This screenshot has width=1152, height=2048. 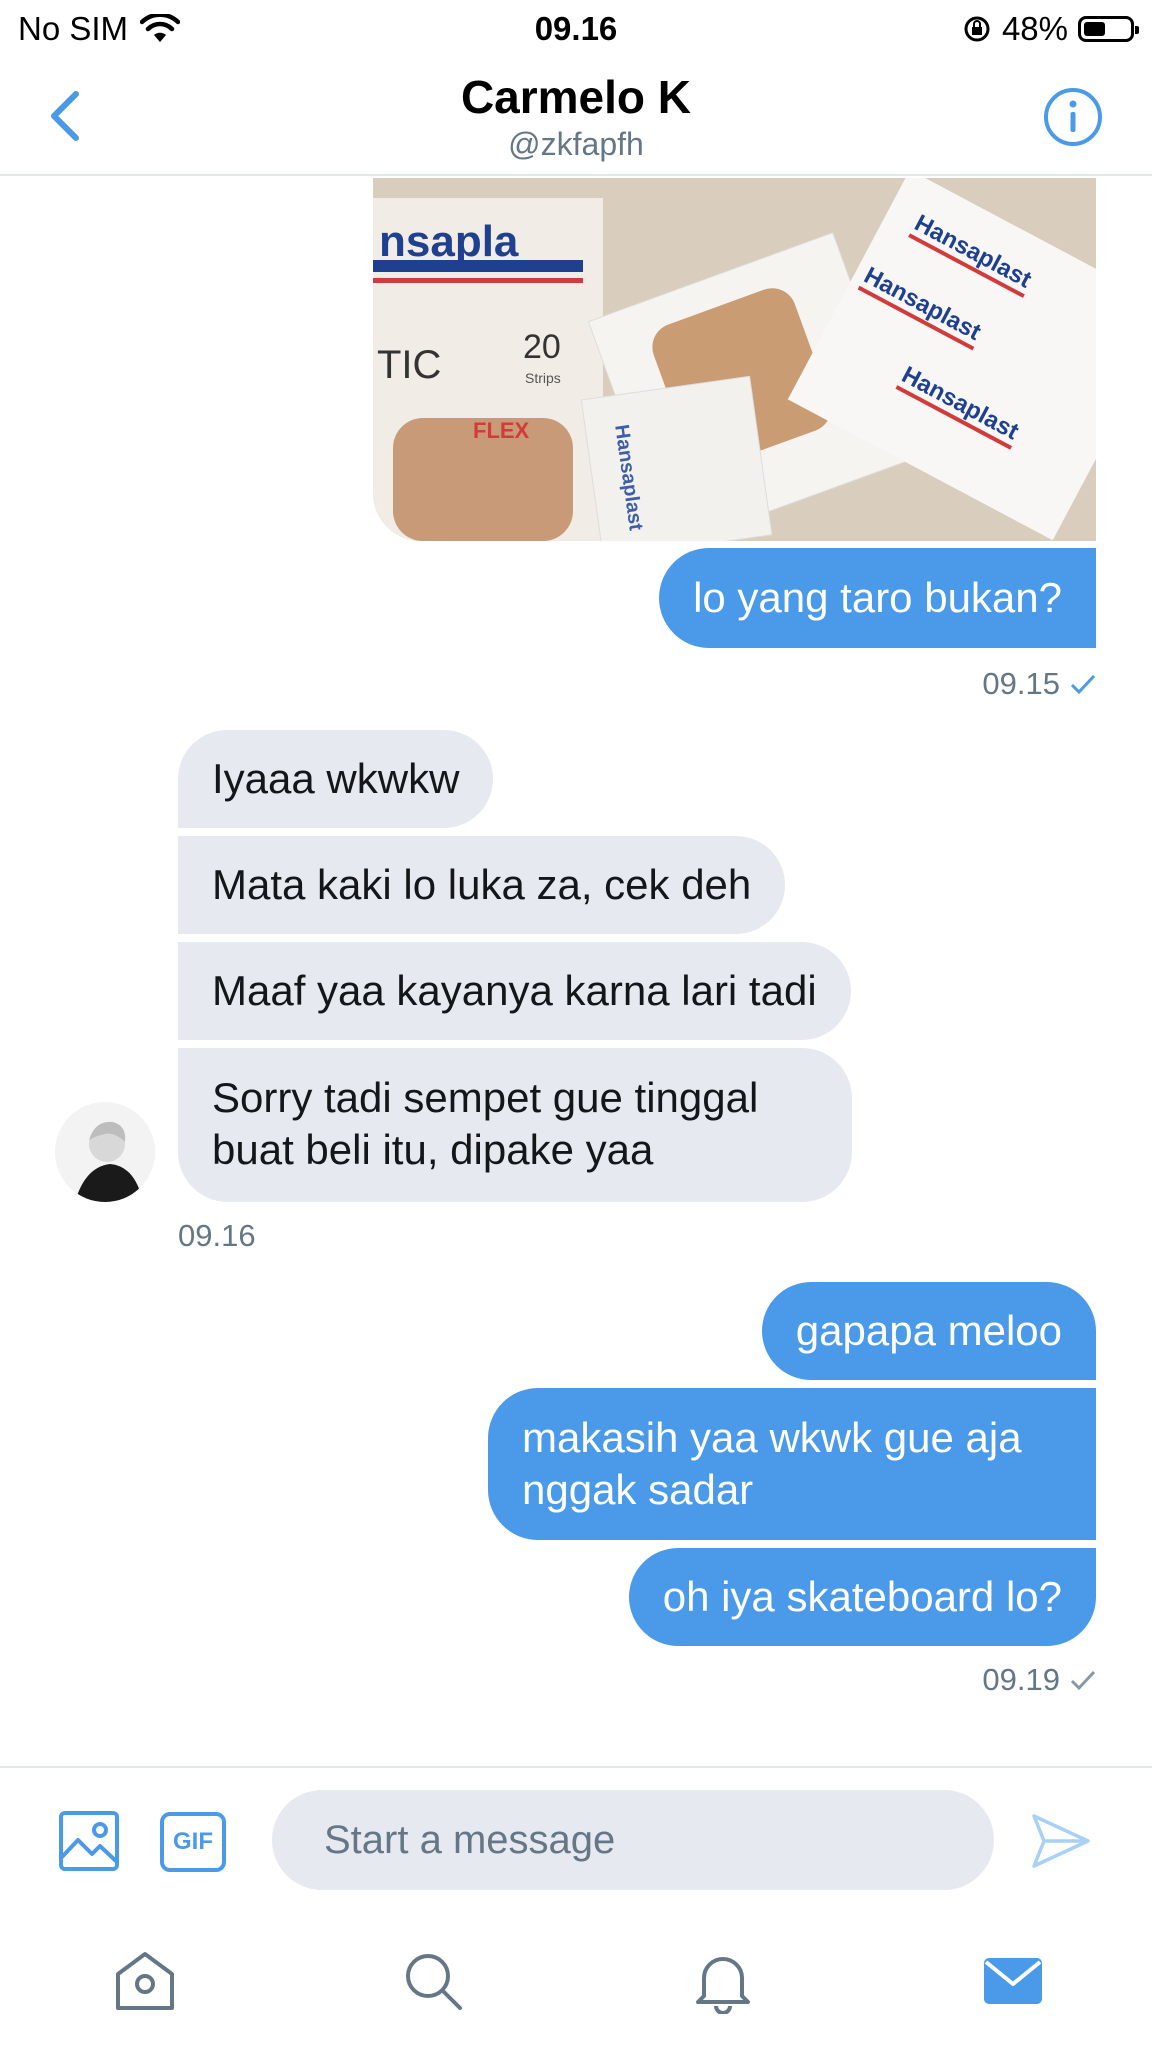 What do you see at coordinates (977, 29) in the screenshot?
I see `orientation-lock-icon` at bounding box center [977, 29].